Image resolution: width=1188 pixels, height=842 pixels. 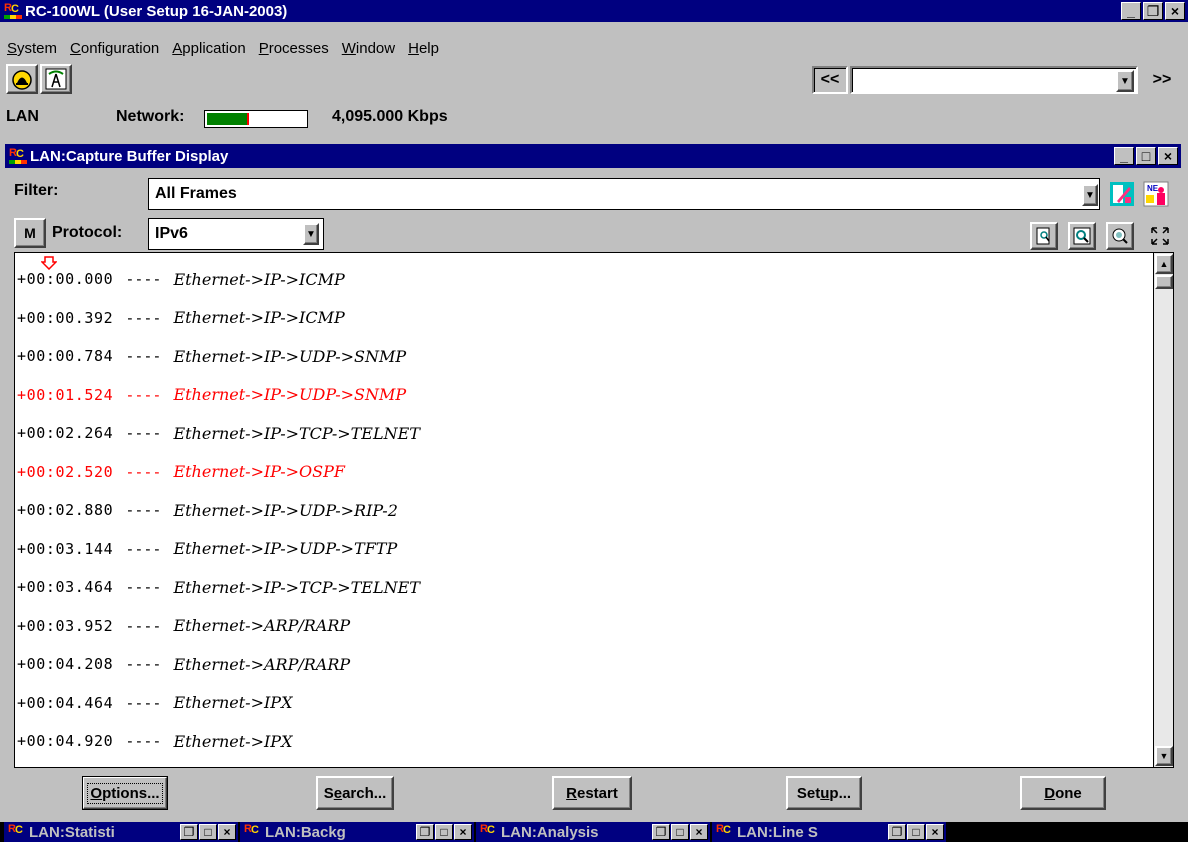 I want to click on close-button: ×, so click(x=1175, y=11).